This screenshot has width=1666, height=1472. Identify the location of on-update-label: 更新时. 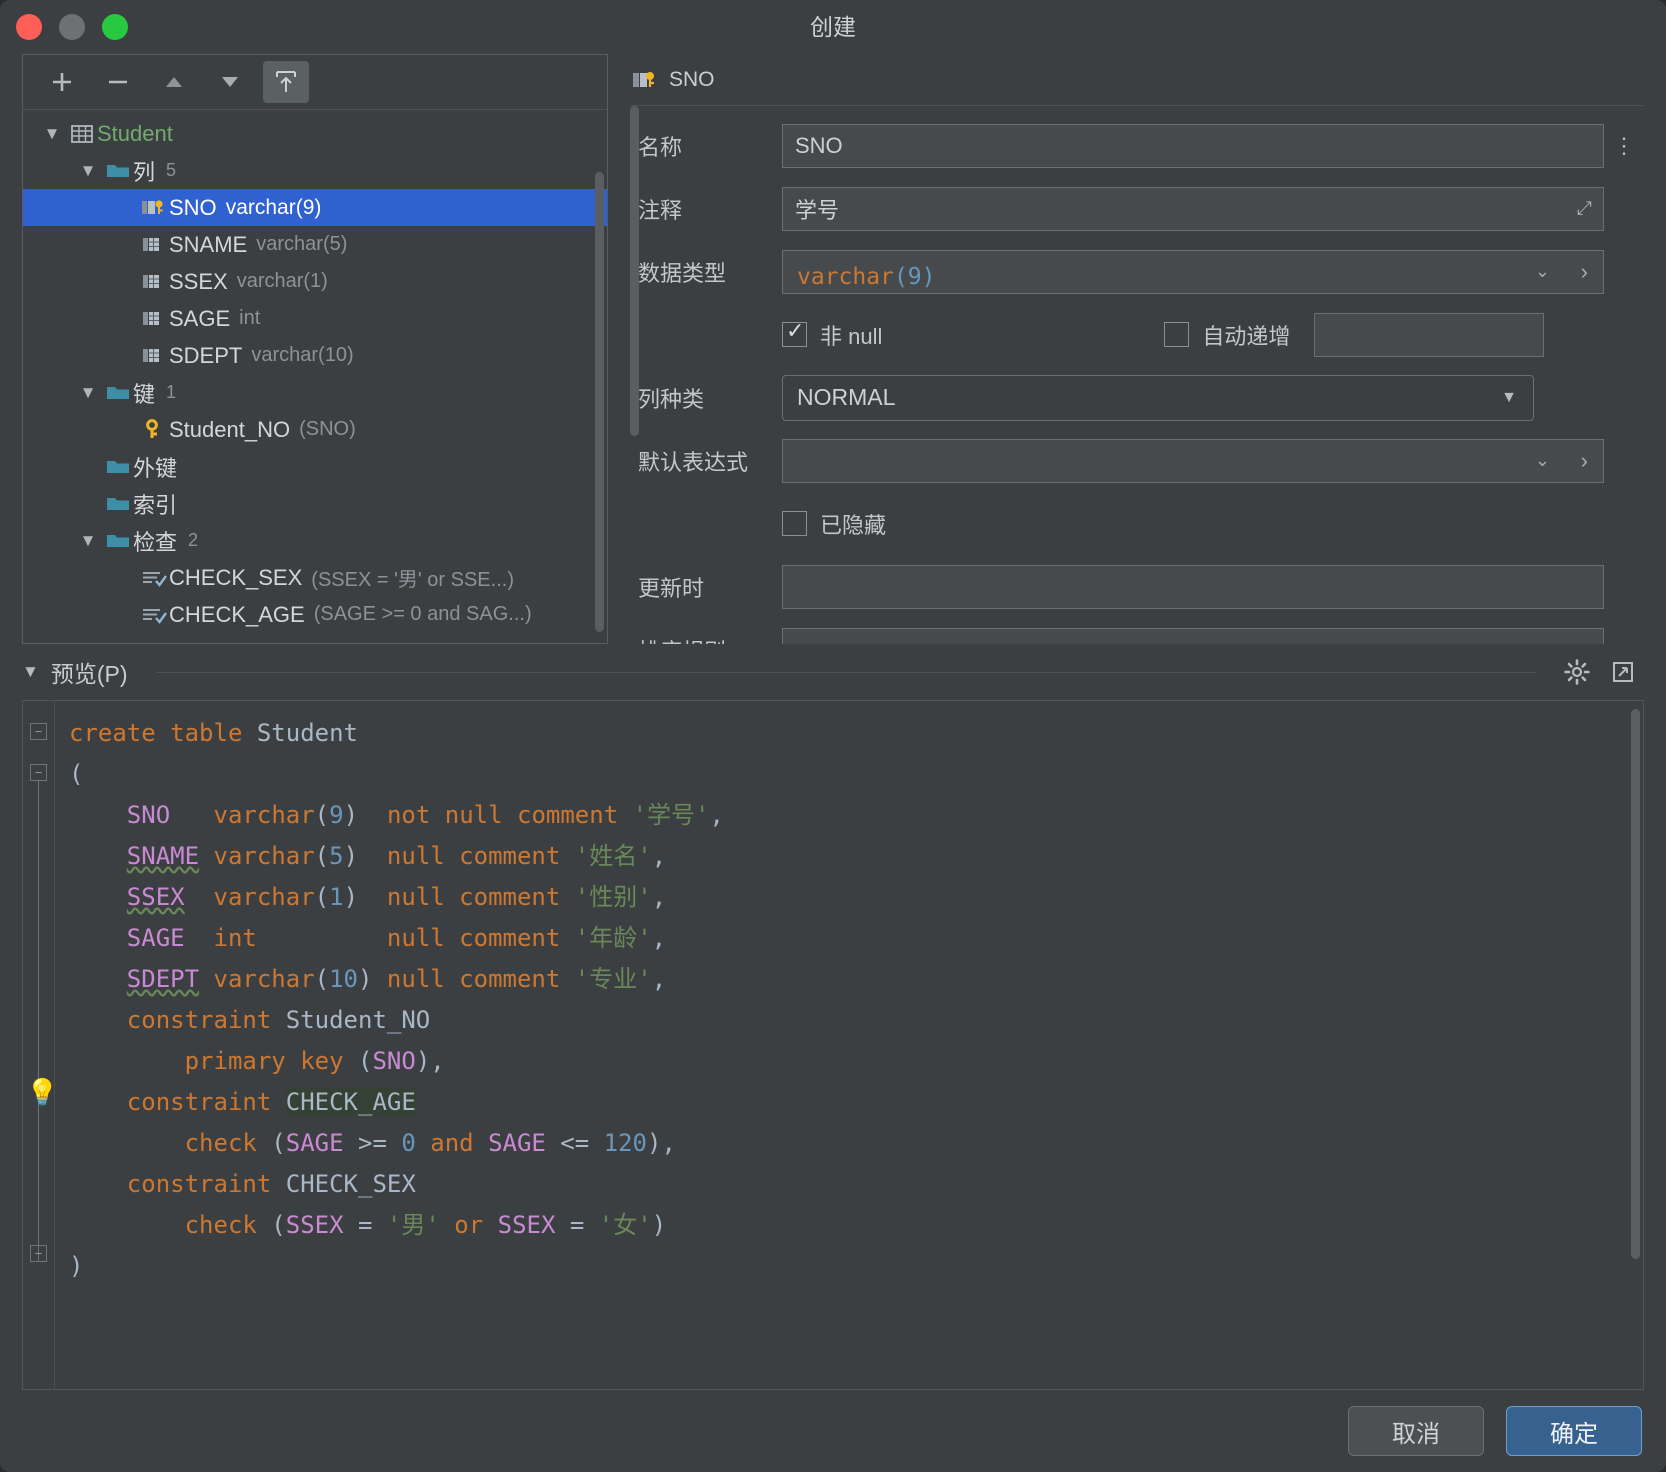
(671, 588).